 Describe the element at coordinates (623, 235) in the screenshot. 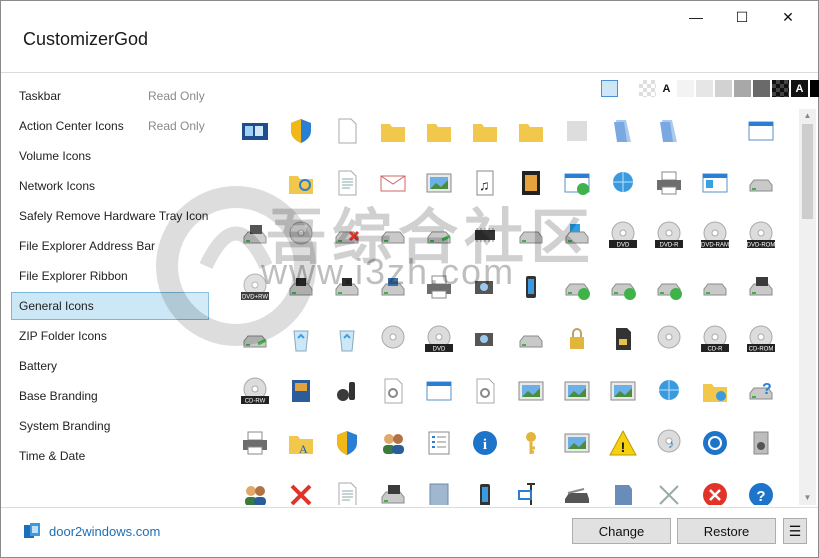

I see `dvd-drive-icon: DVD` at that location.